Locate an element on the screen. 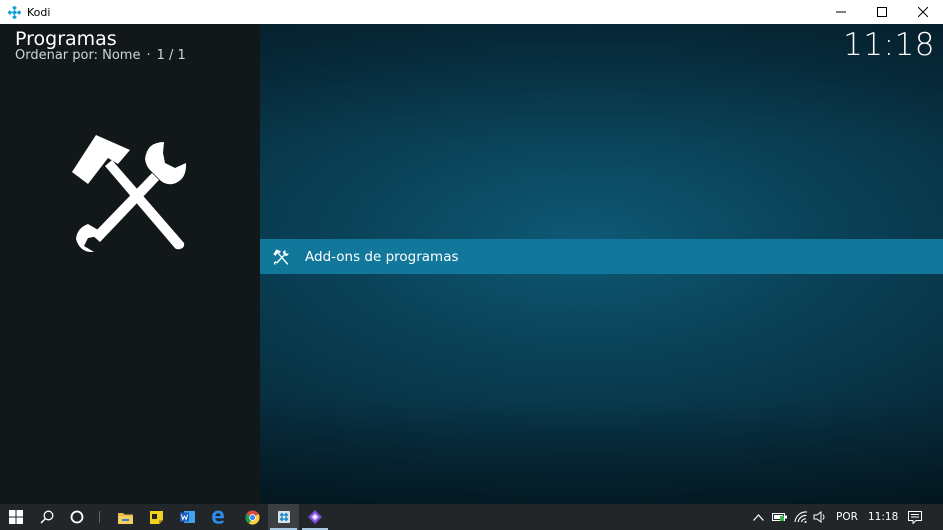 Image resolution: width=943 pixels, height=530 pixels. wifi-icon is located at coordinates (801, 517).